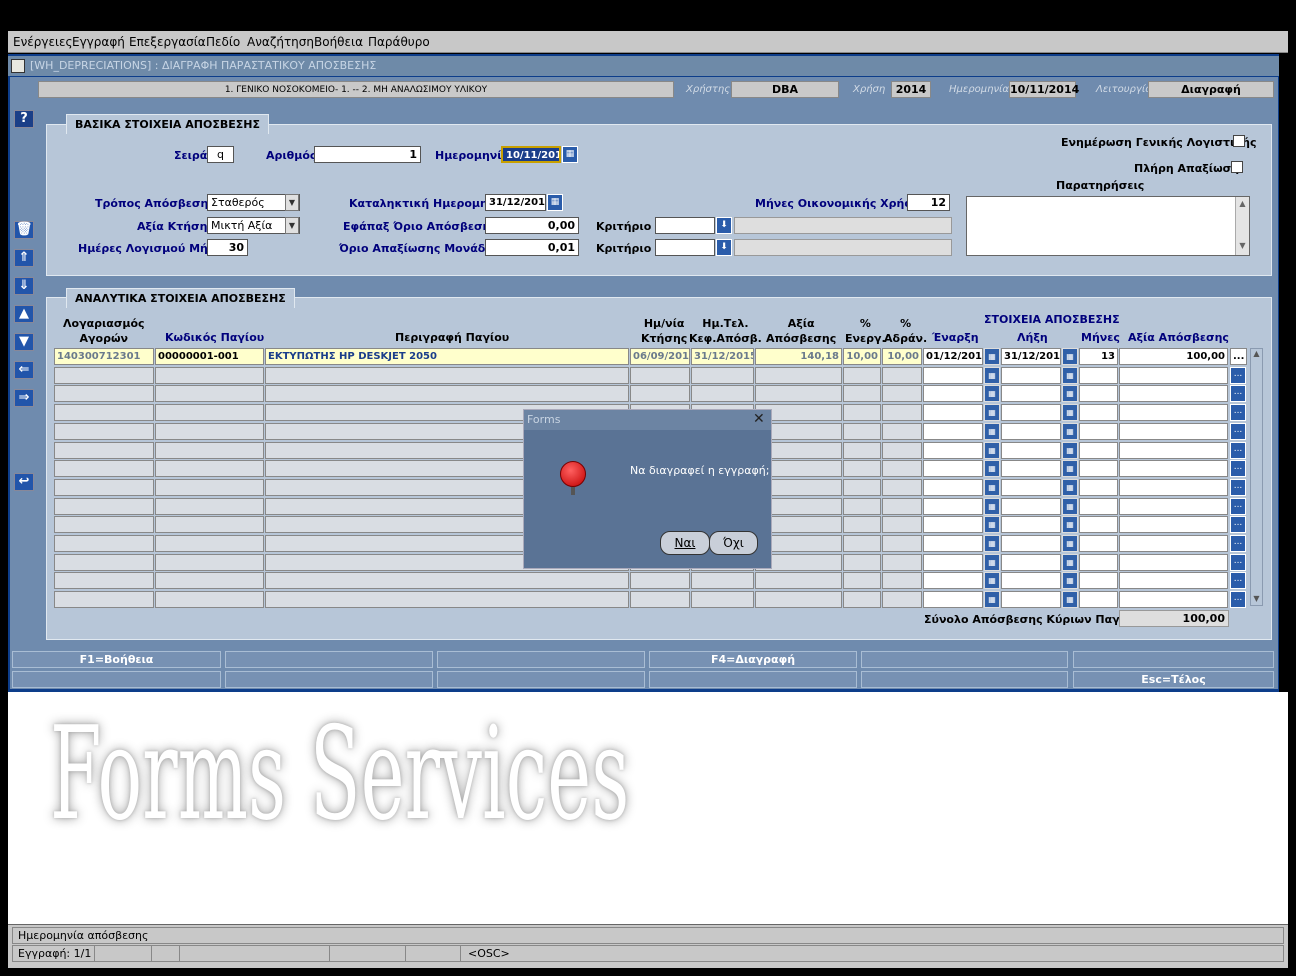 This screenshot has height=976, width=1296. I want to click on cell-code: 00000001-001, so click(209, 356).